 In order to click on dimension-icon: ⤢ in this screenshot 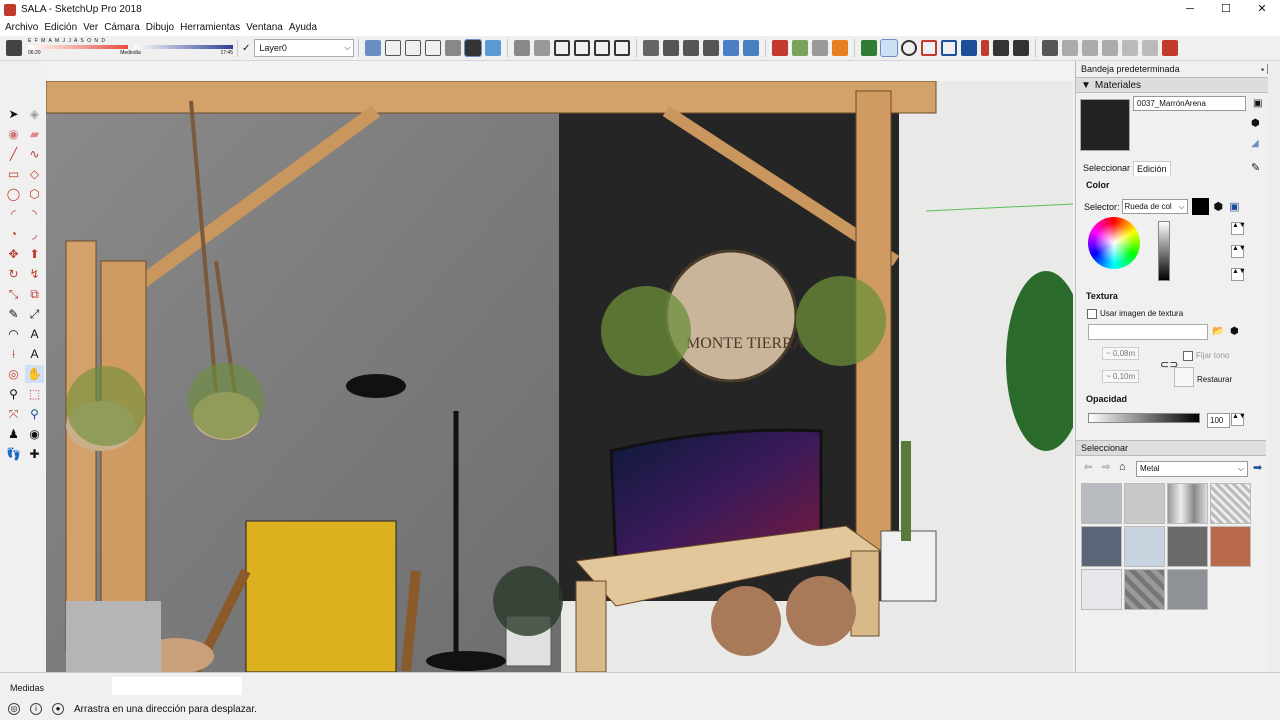, I will do `click(34, 314)`.